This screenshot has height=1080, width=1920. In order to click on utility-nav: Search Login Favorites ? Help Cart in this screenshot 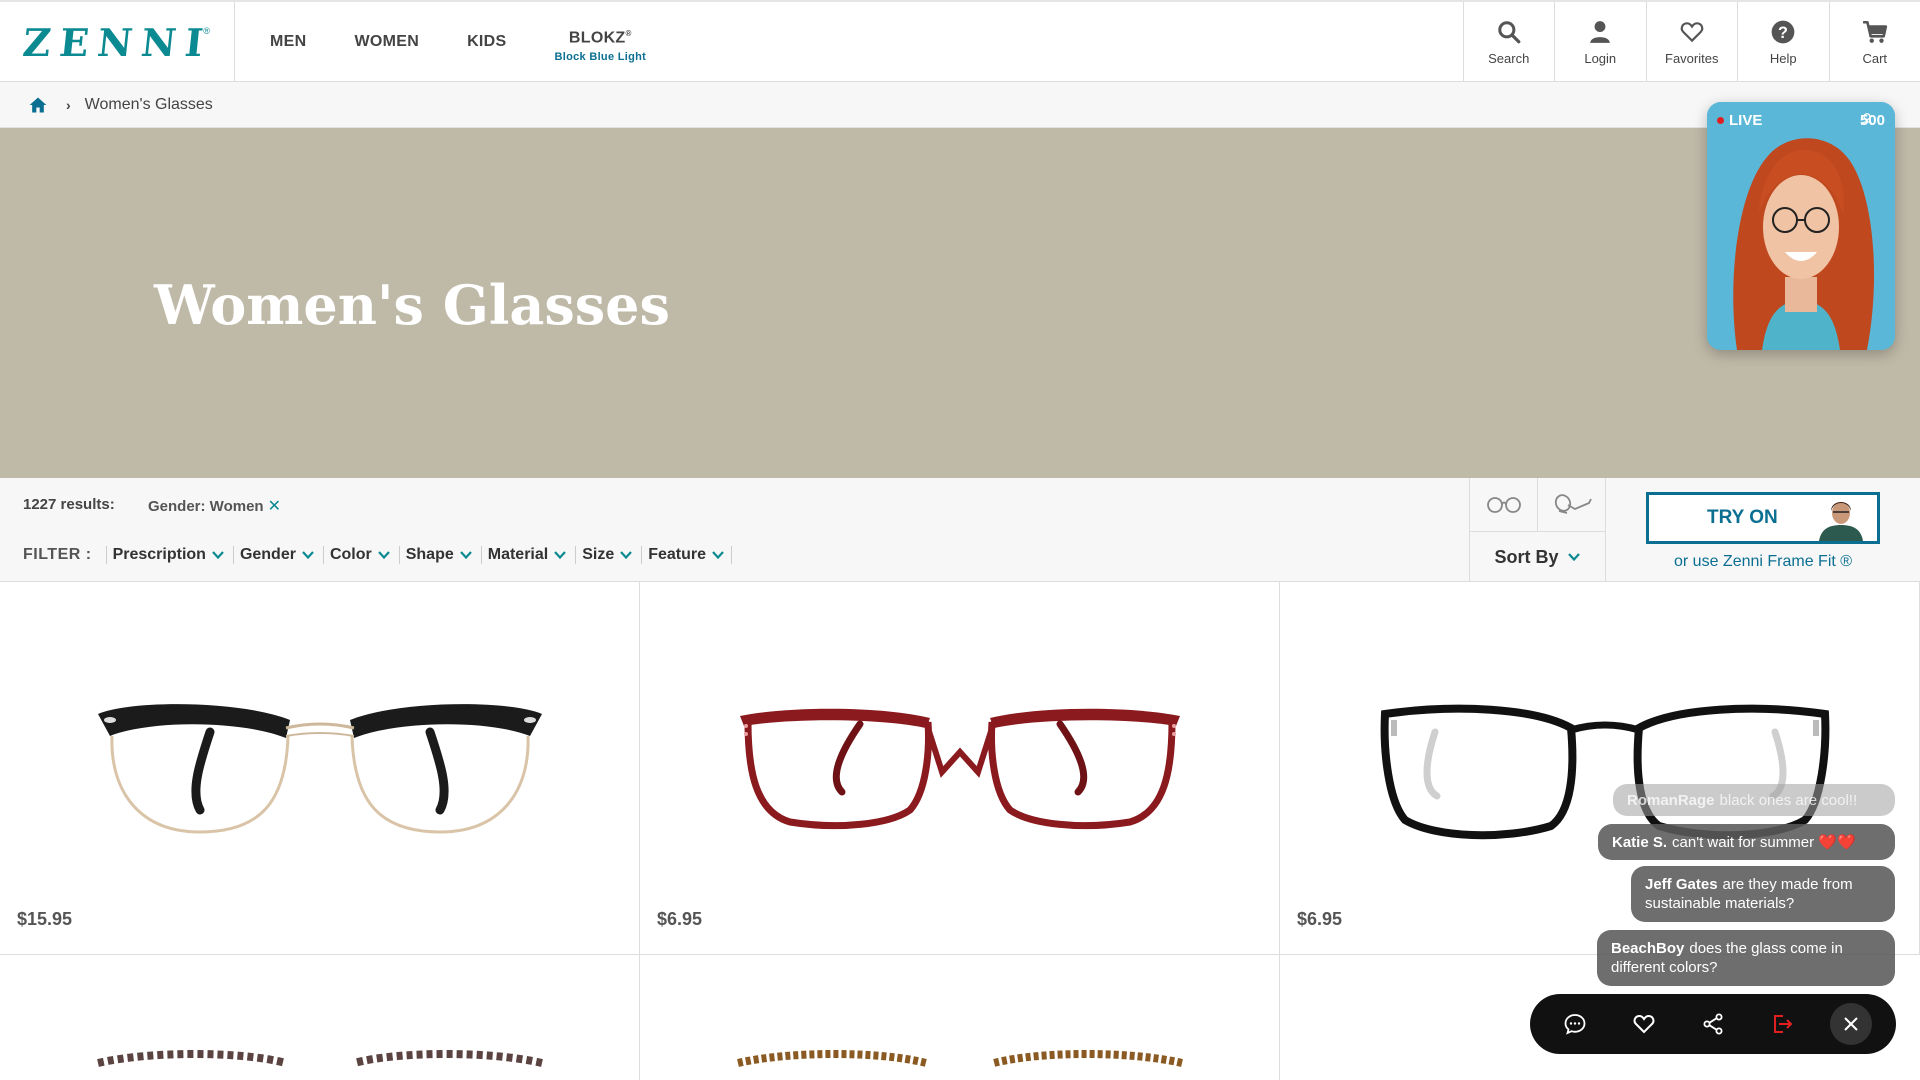, I will do `click(1691, 42)`.